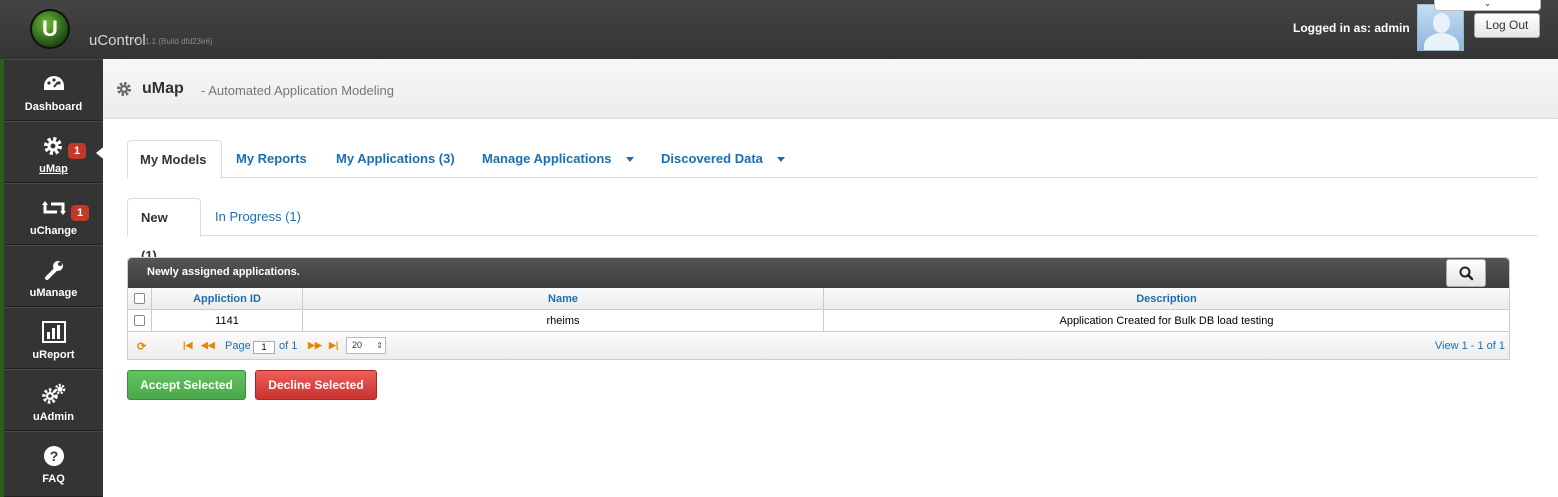 The width and height of the screenshot is (1558, 497). I want to click on chevron-down-icon: ⌄, so click(1487, 5).